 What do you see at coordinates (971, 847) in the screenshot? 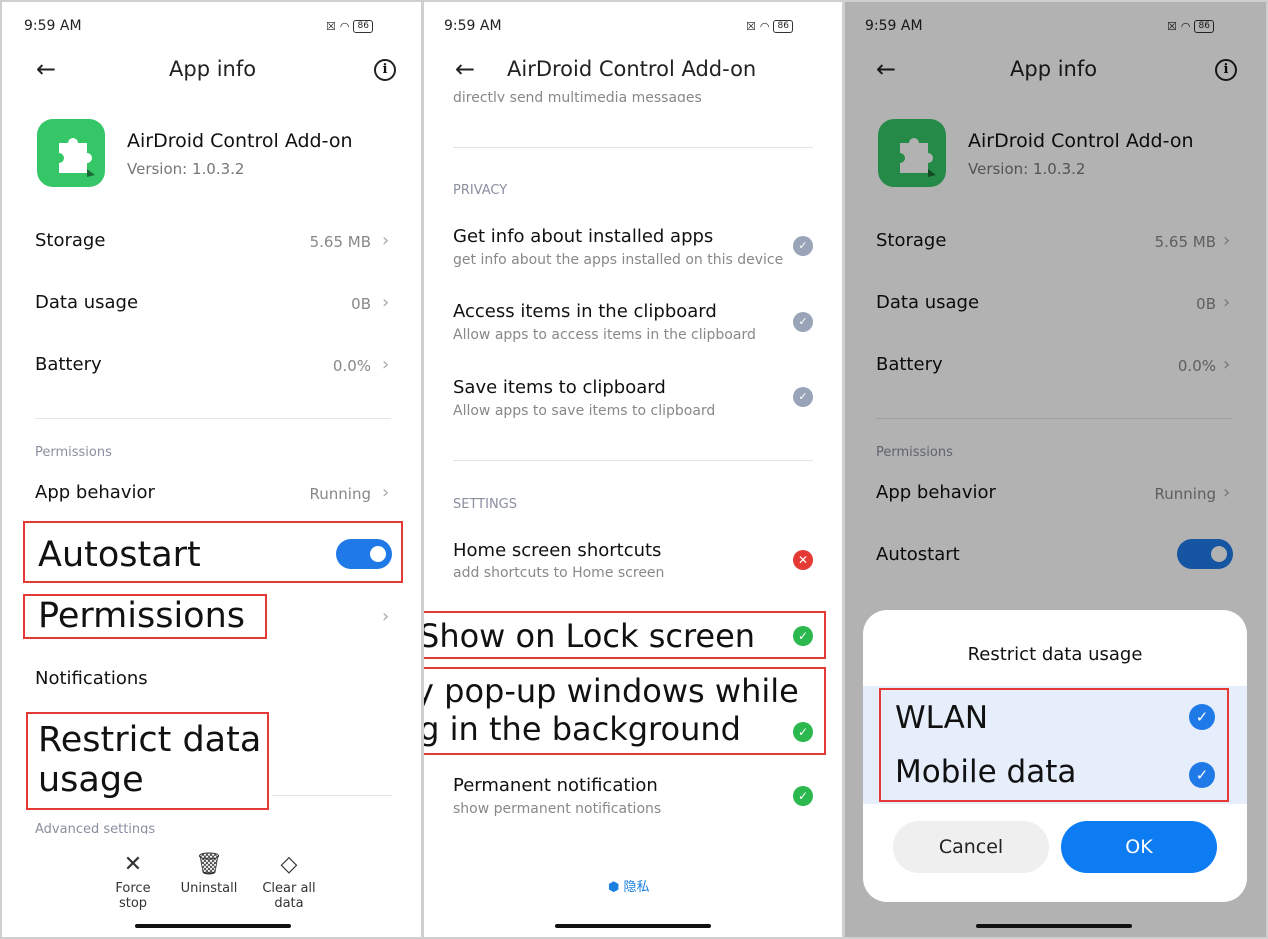
I see `cancel-button: Cancel` at bounding box center [971, 847].